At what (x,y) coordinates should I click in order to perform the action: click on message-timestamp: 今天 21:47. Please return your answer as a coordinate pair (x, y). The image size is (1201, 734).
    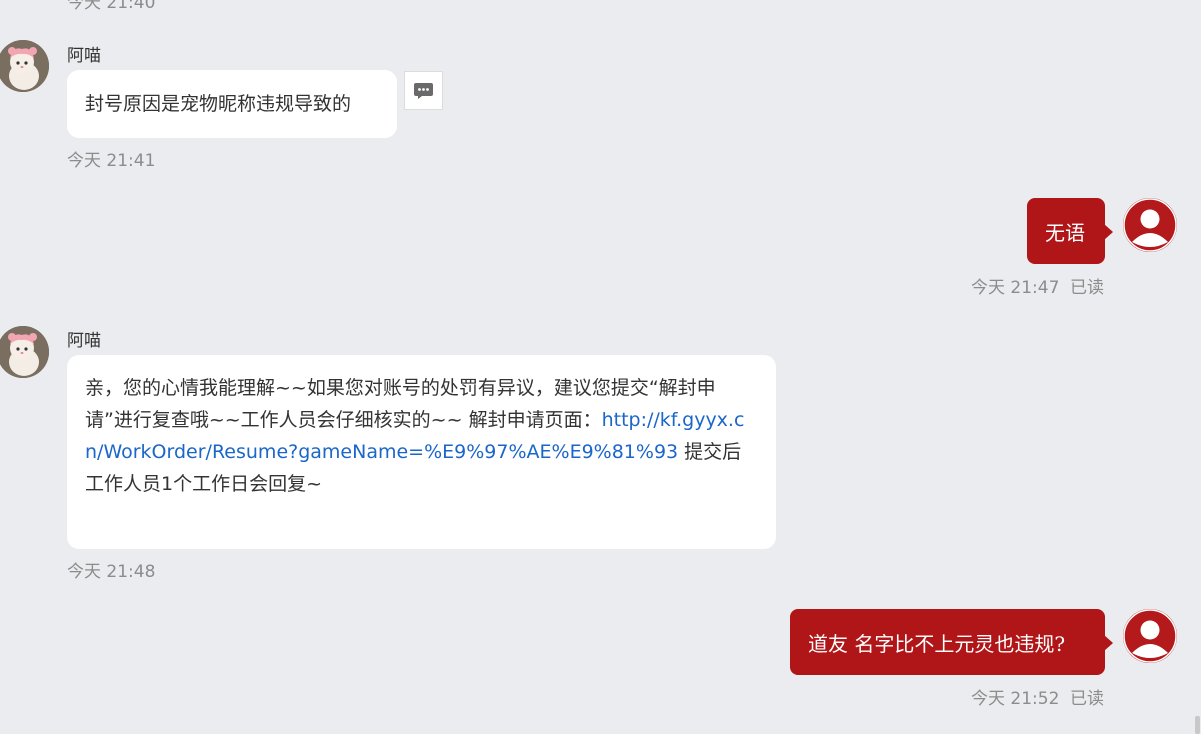
    Looking at the image, I should click on (1015, 288).